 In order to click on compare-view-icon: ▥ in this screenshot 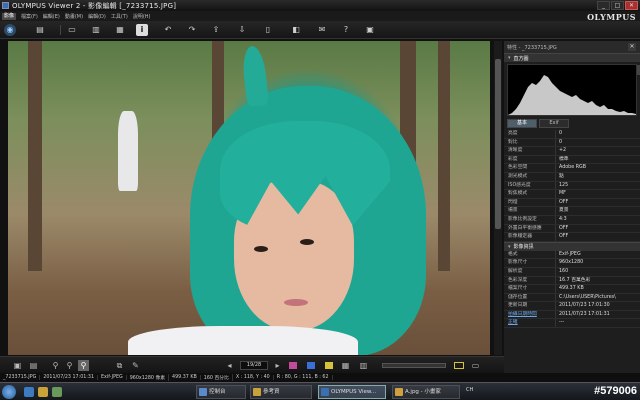, I will do `click(363, 365)`.